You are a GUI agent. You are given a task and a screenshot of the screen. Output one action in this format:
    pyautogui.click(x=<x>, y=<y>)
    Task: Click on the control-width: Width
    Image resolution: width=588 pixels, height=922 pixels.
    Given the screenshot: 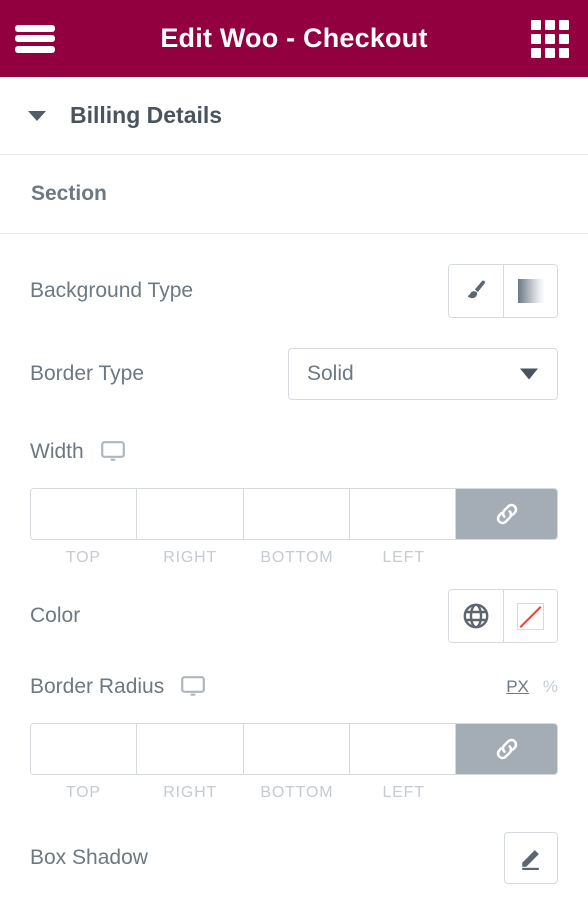 What is the action you would take?
    pyautogui.click(x=294, y=452)
    